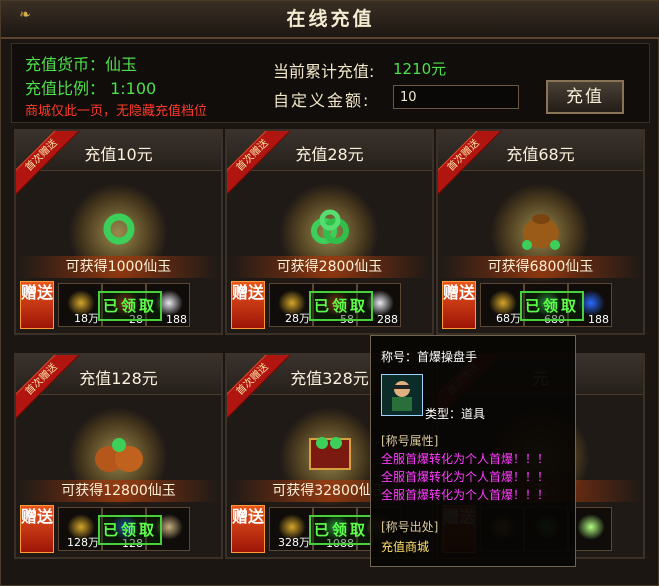  Describe the element at coordinates (83, 542) in the screenshot. I see `reward-count: 128万` at that location.